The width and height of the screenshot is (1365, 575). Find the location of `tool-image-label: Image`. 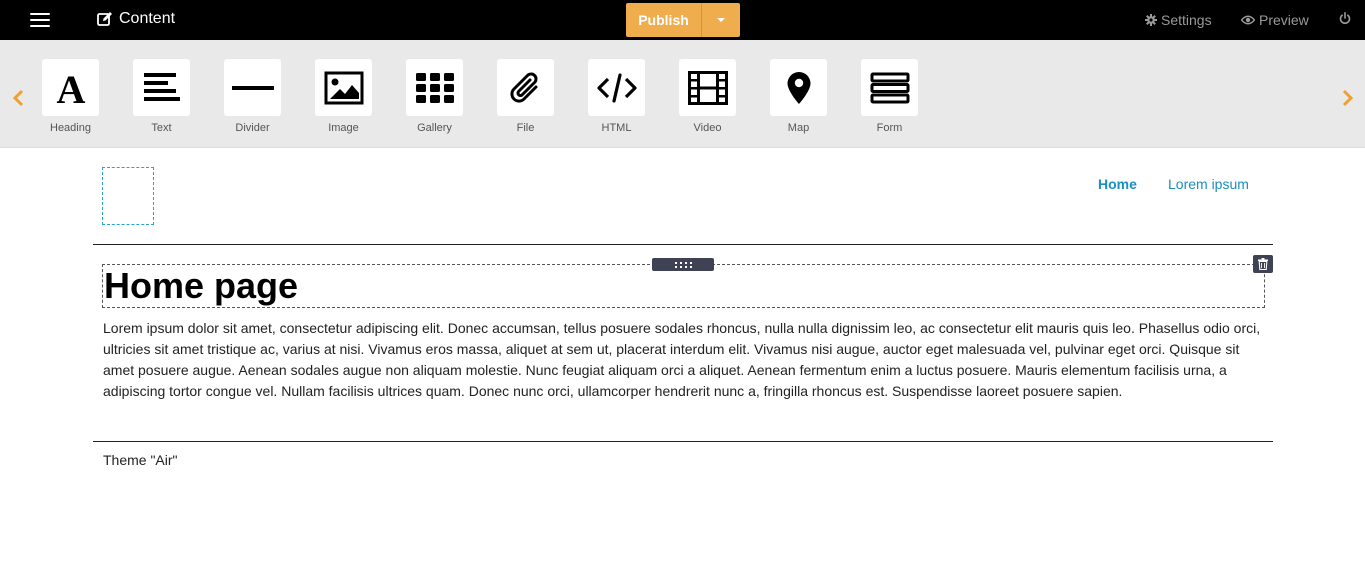

tool-image-label: Image is located at coordinates (343, 128).